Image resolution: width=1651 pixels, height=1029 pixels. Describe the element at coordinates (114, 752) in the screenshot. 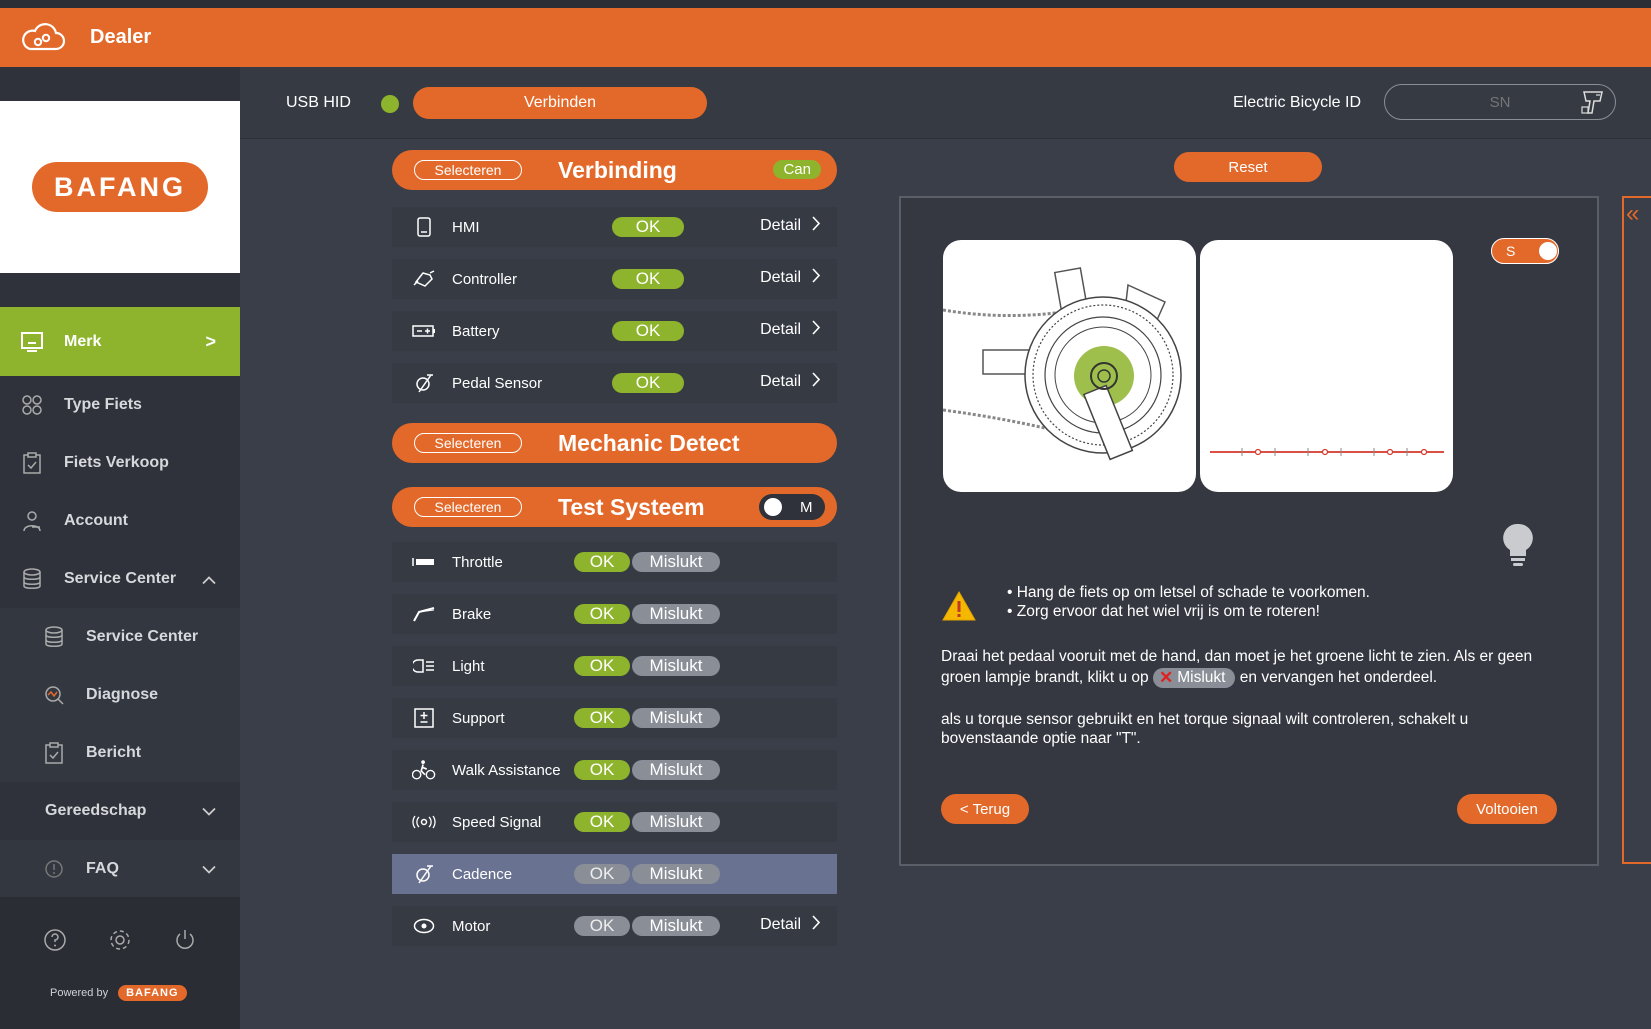

I see `sidebar-item-label: Bericht` at that location.